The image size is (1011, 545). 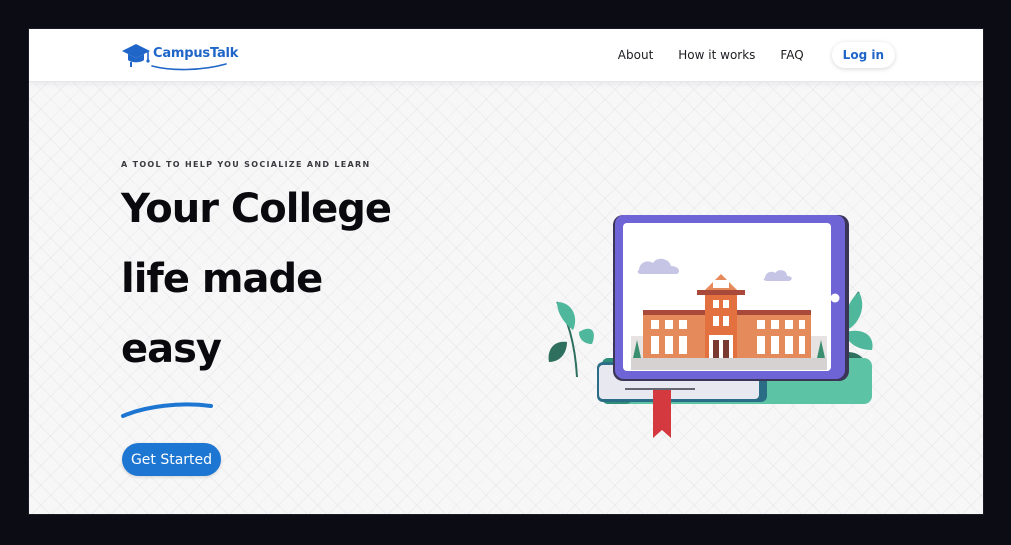 I want to click on headline-line-2: life made, so click(x=222, y=279).